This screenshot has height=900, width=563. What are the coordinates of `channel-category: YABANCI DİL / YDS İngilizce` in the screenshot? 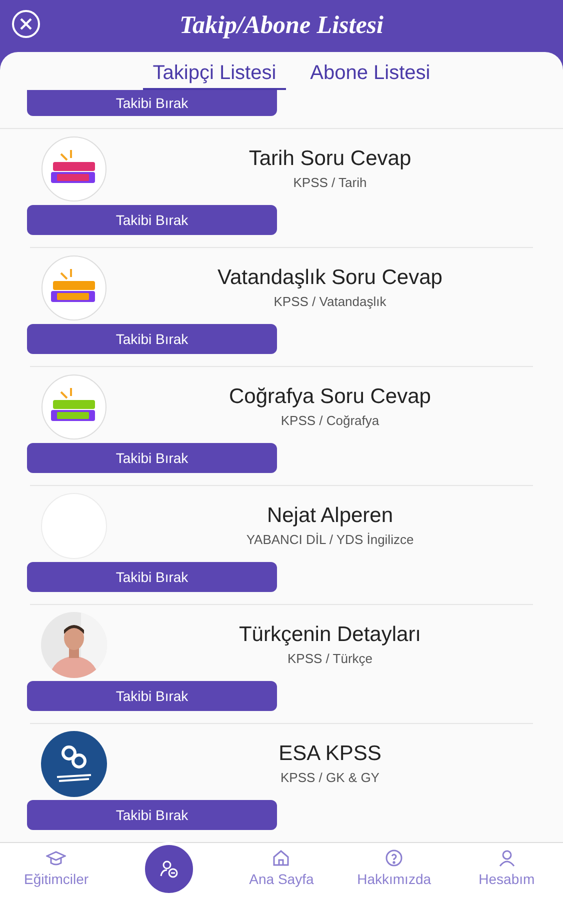 It's located at (330, 540).